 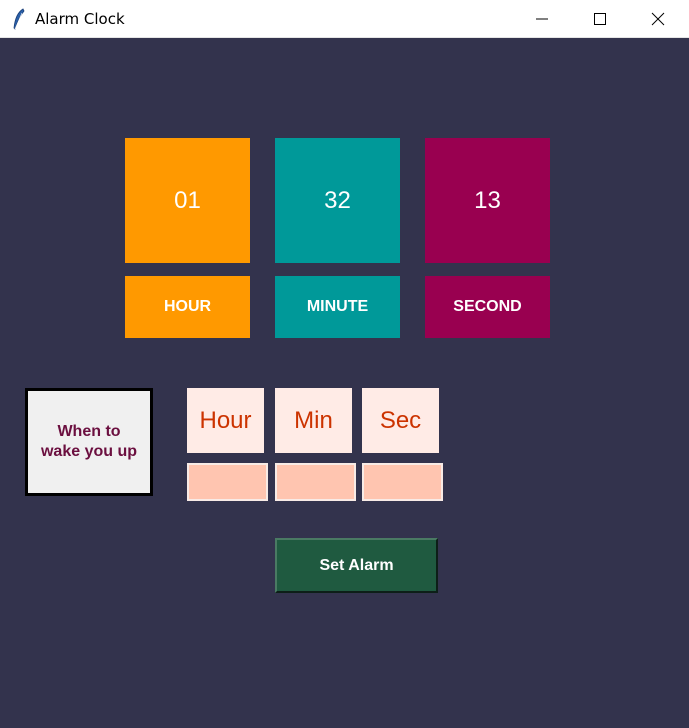 I want to click on wake-up-prompt-line1: When to, so click(x=89, y=431).